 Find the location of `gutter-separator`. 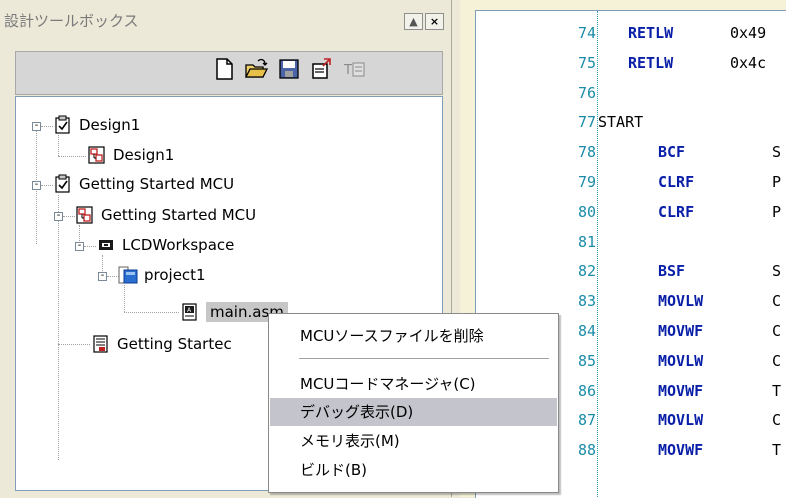

gutter-separator is located at coordinates (597, 254).